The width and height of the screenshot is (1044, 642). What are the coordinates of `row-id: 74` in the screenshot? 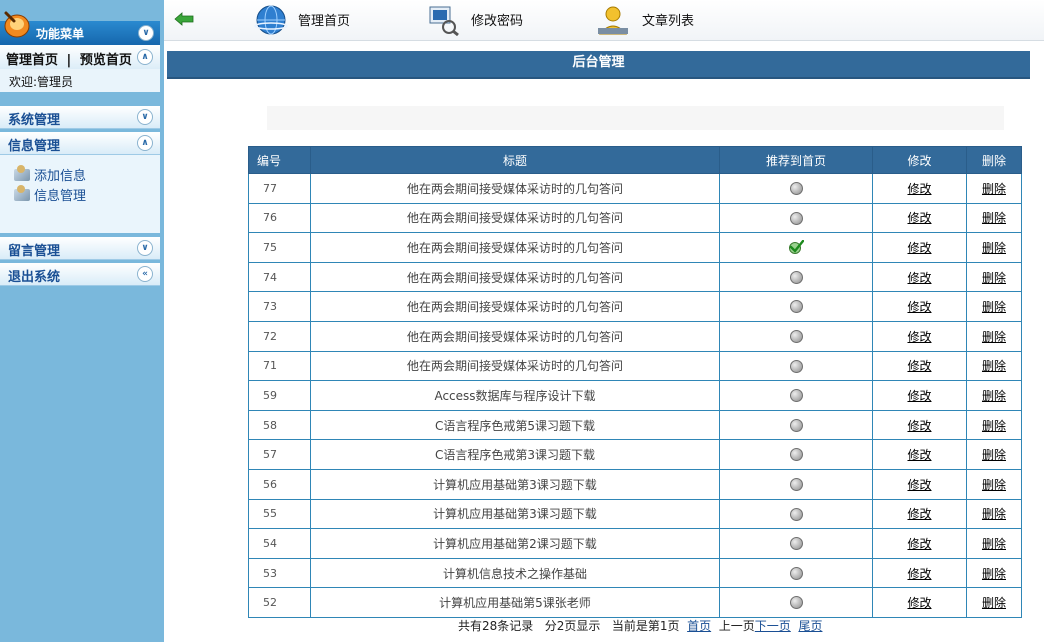 It's located at (279, 277).